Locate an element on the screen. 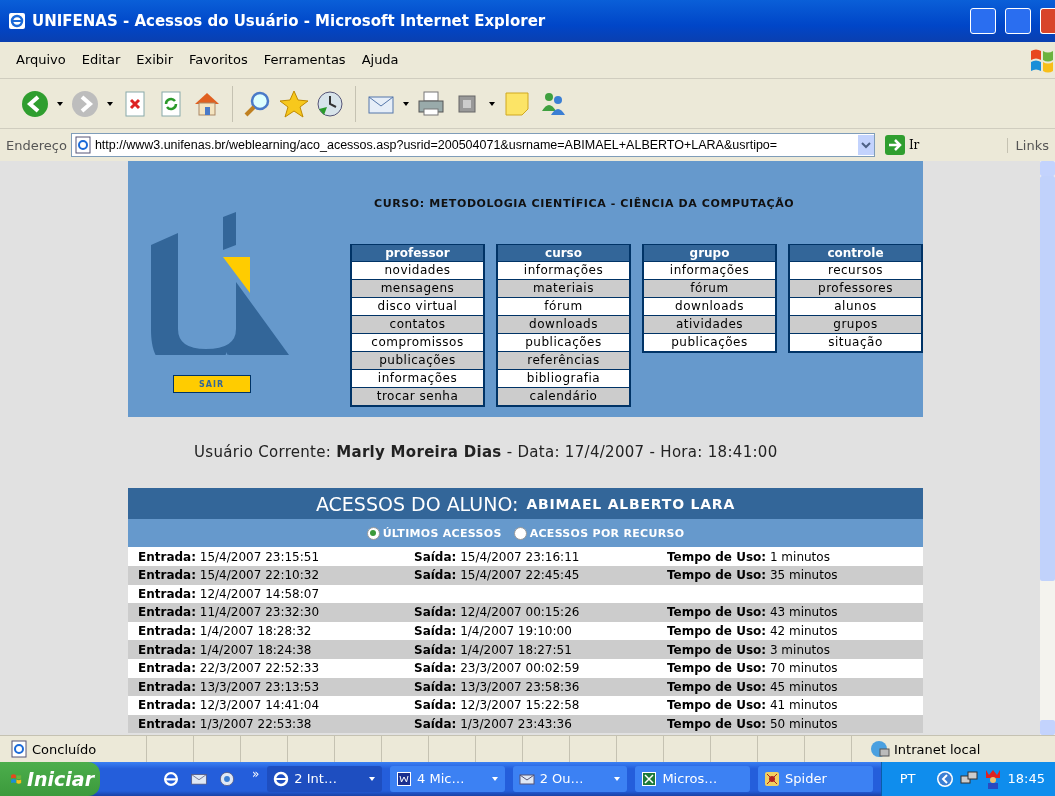 The image size is (1055, 796). table-cell-text: Saída: 23/3/2007 00:02:59 is located at coordinates (497, 668).